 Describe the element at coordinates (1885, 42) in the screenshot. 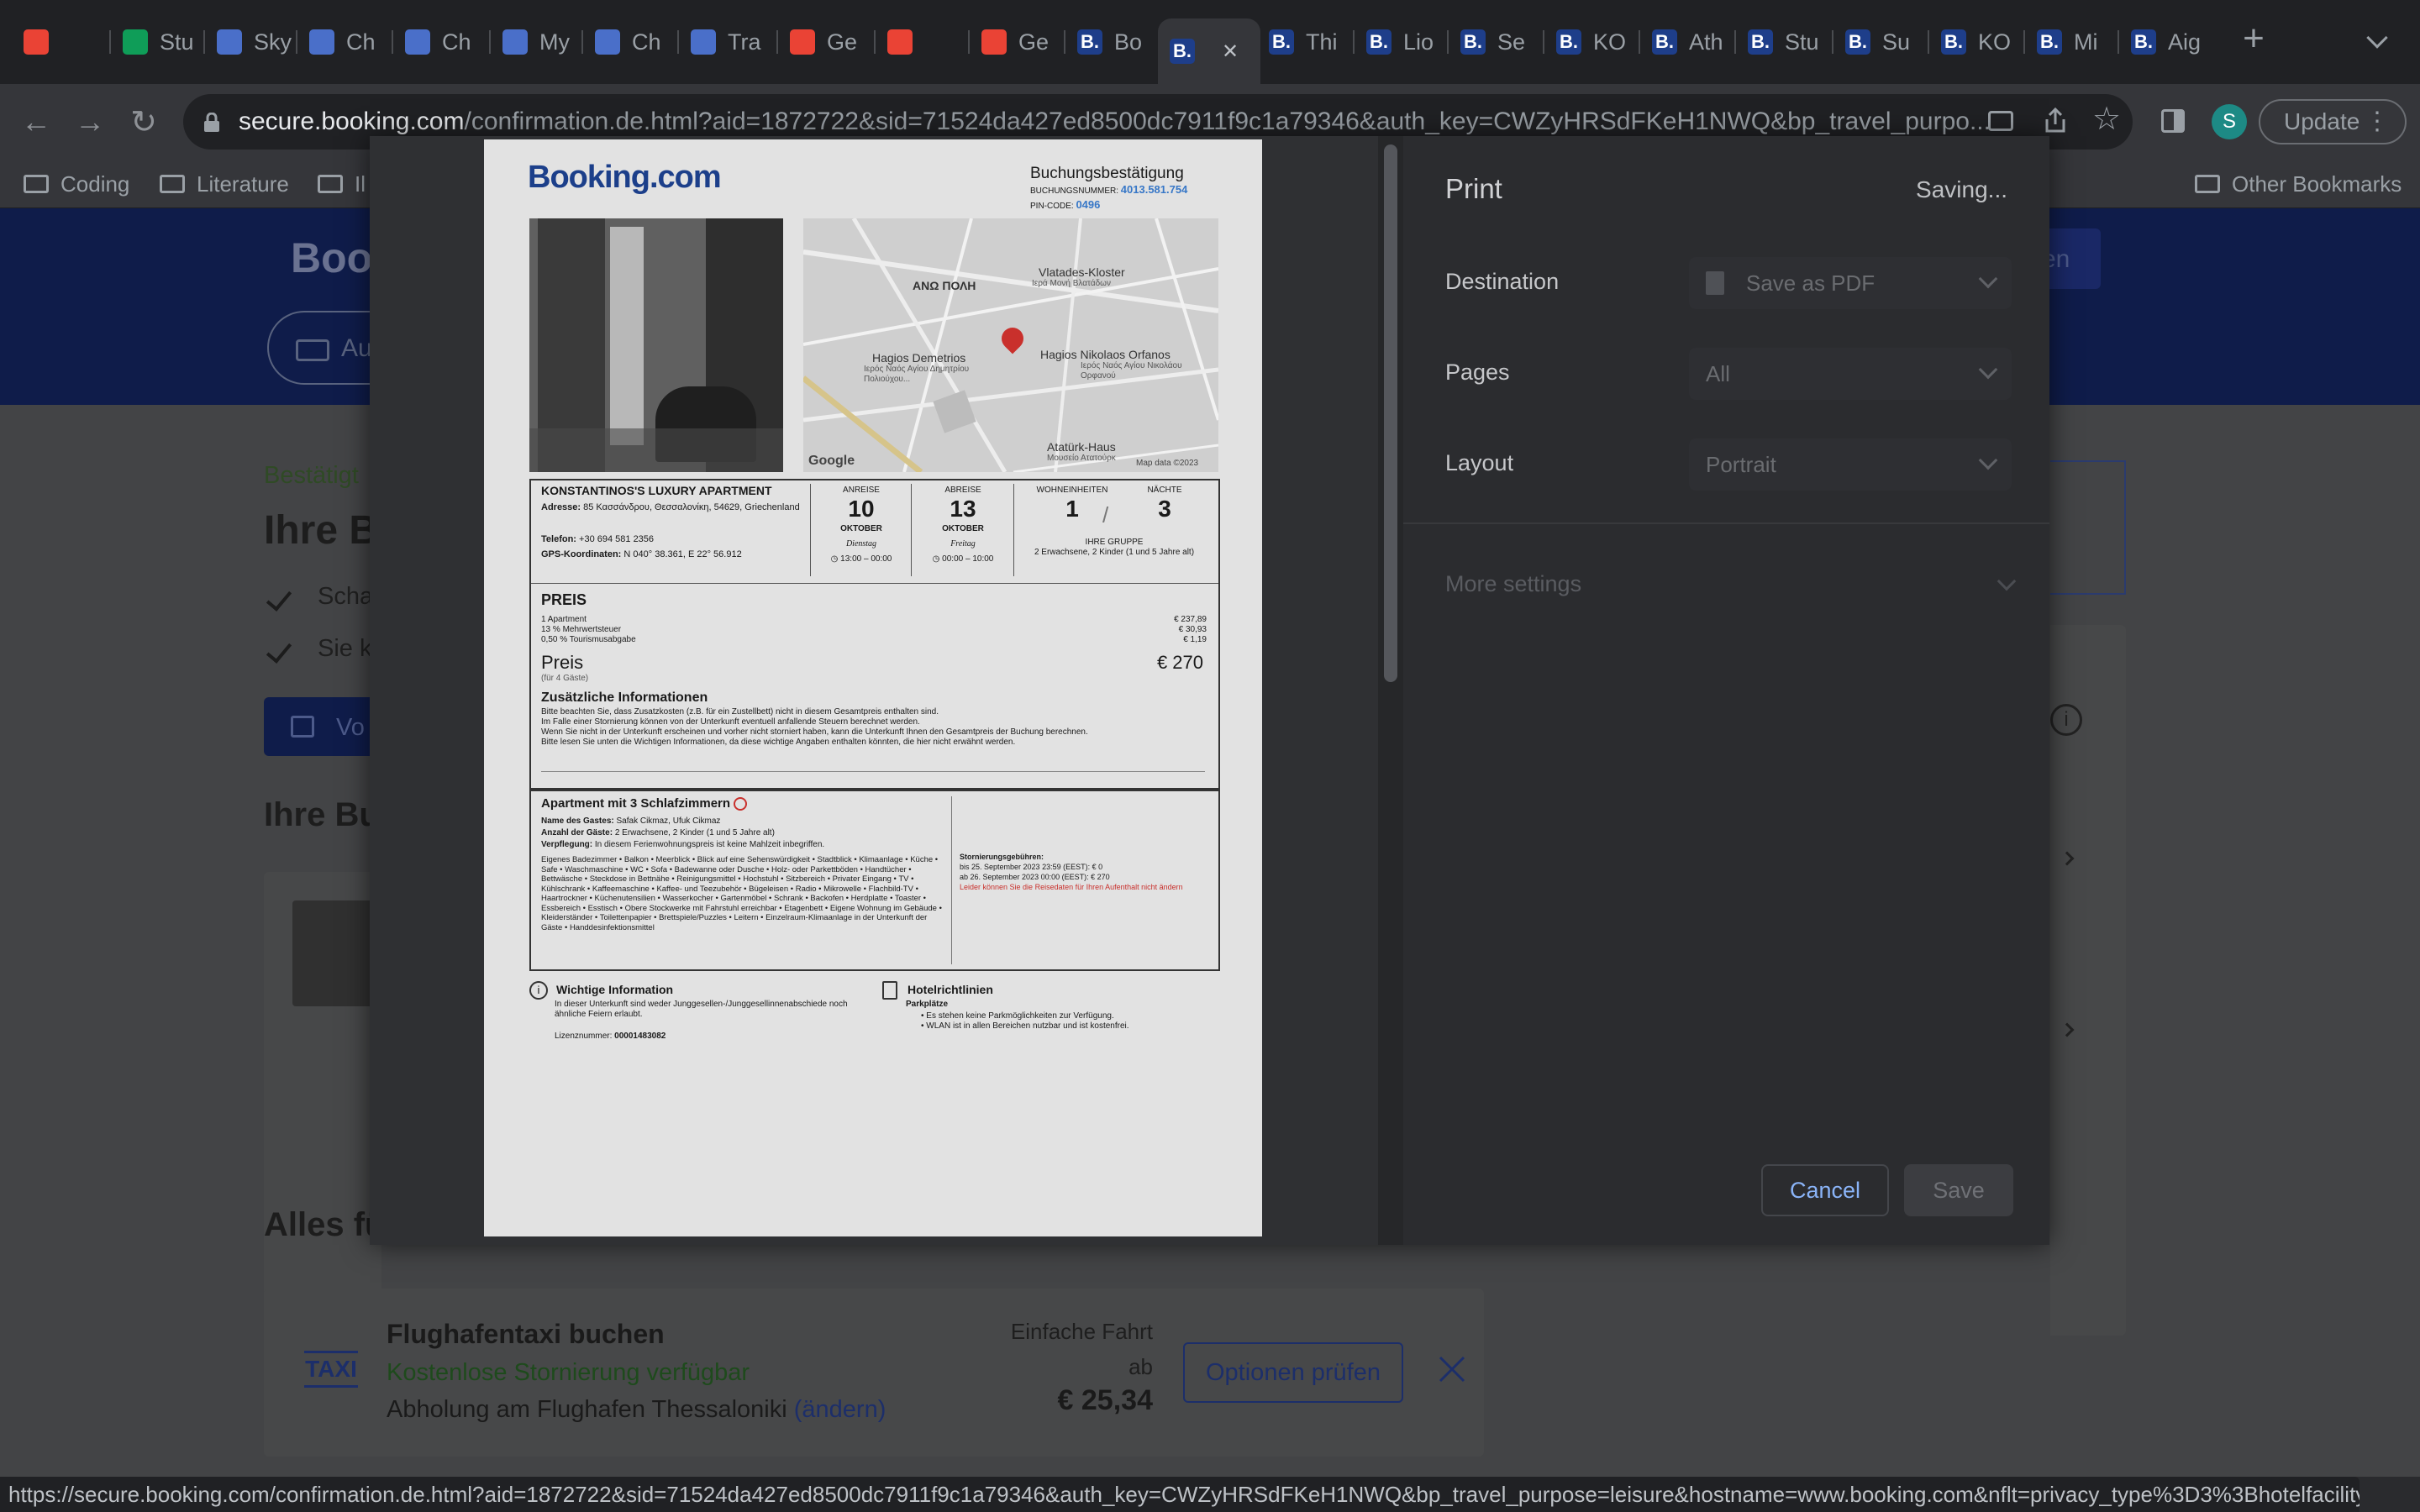

I see `tab: B. Su` at that location.